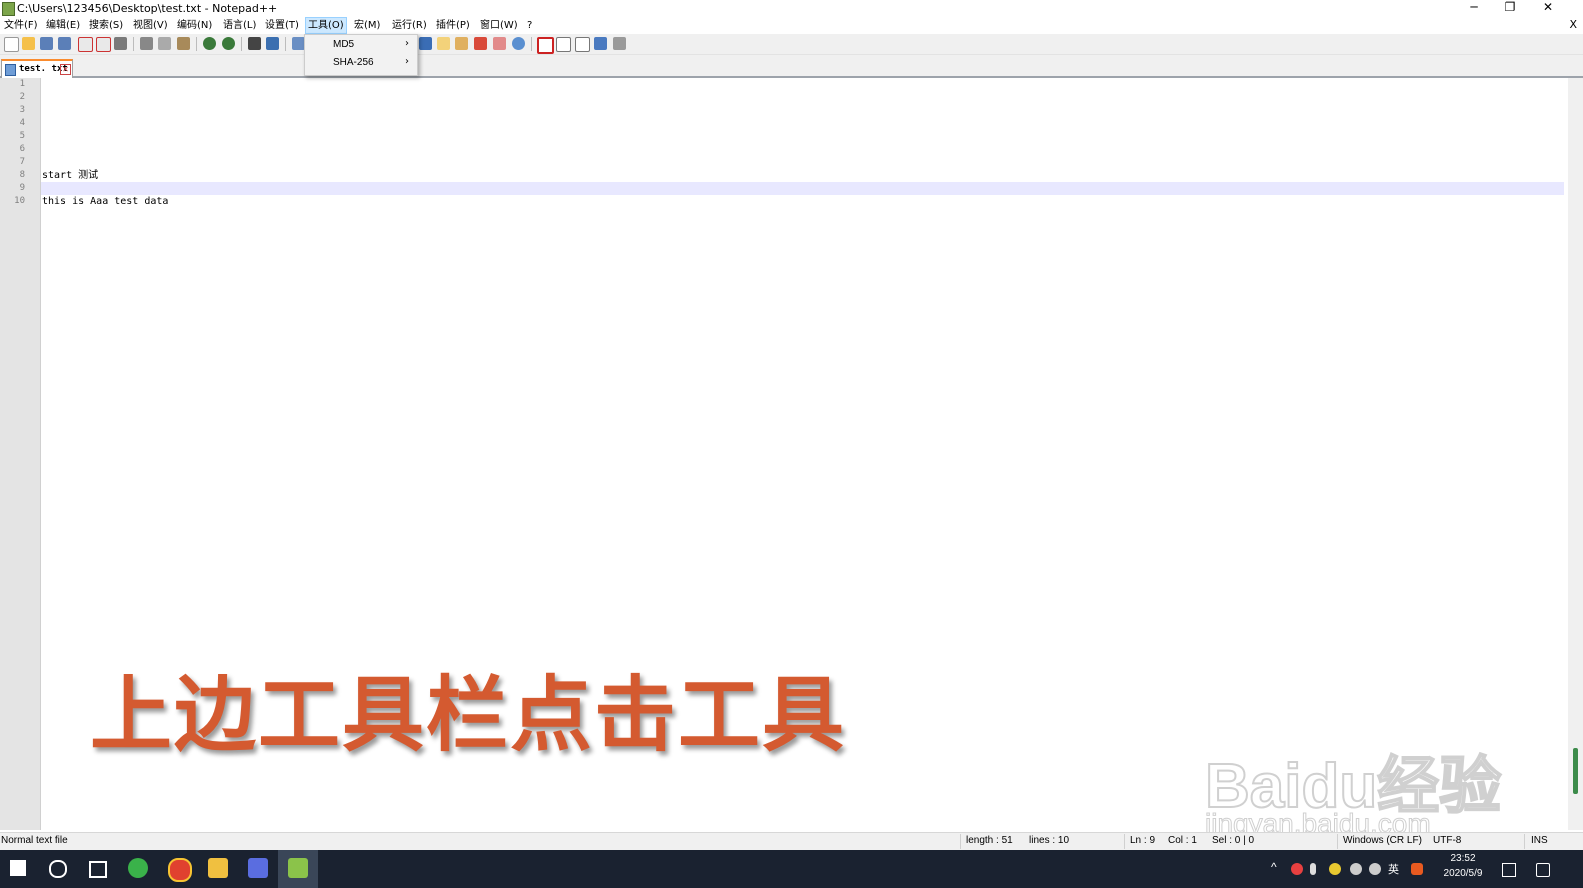 The width and height of the screenshot is (1583, 888). Describe the element at coordinates (34, 840) in the screenshot. I see `status-file-type: Normal text file` at that location.